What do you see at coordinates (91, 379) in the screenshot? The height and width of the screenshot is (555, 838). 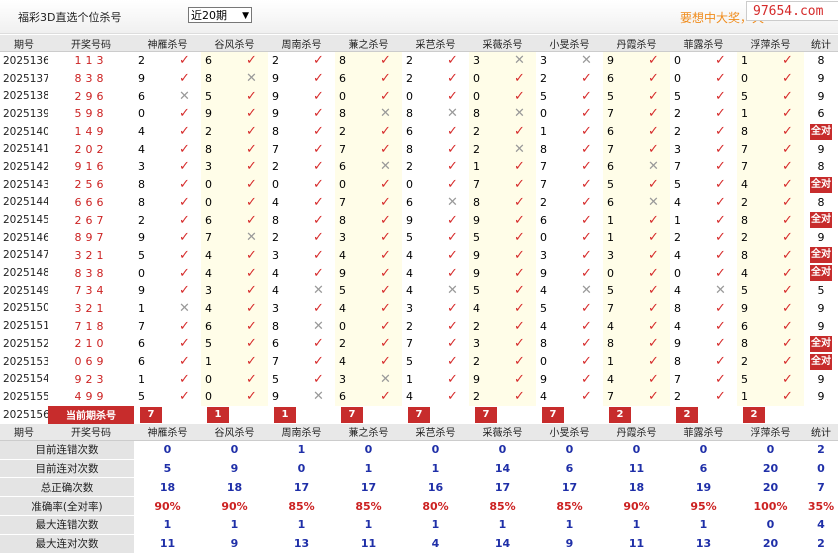 I see `draw-number-cell: 923` at bounding box center [91, 379].